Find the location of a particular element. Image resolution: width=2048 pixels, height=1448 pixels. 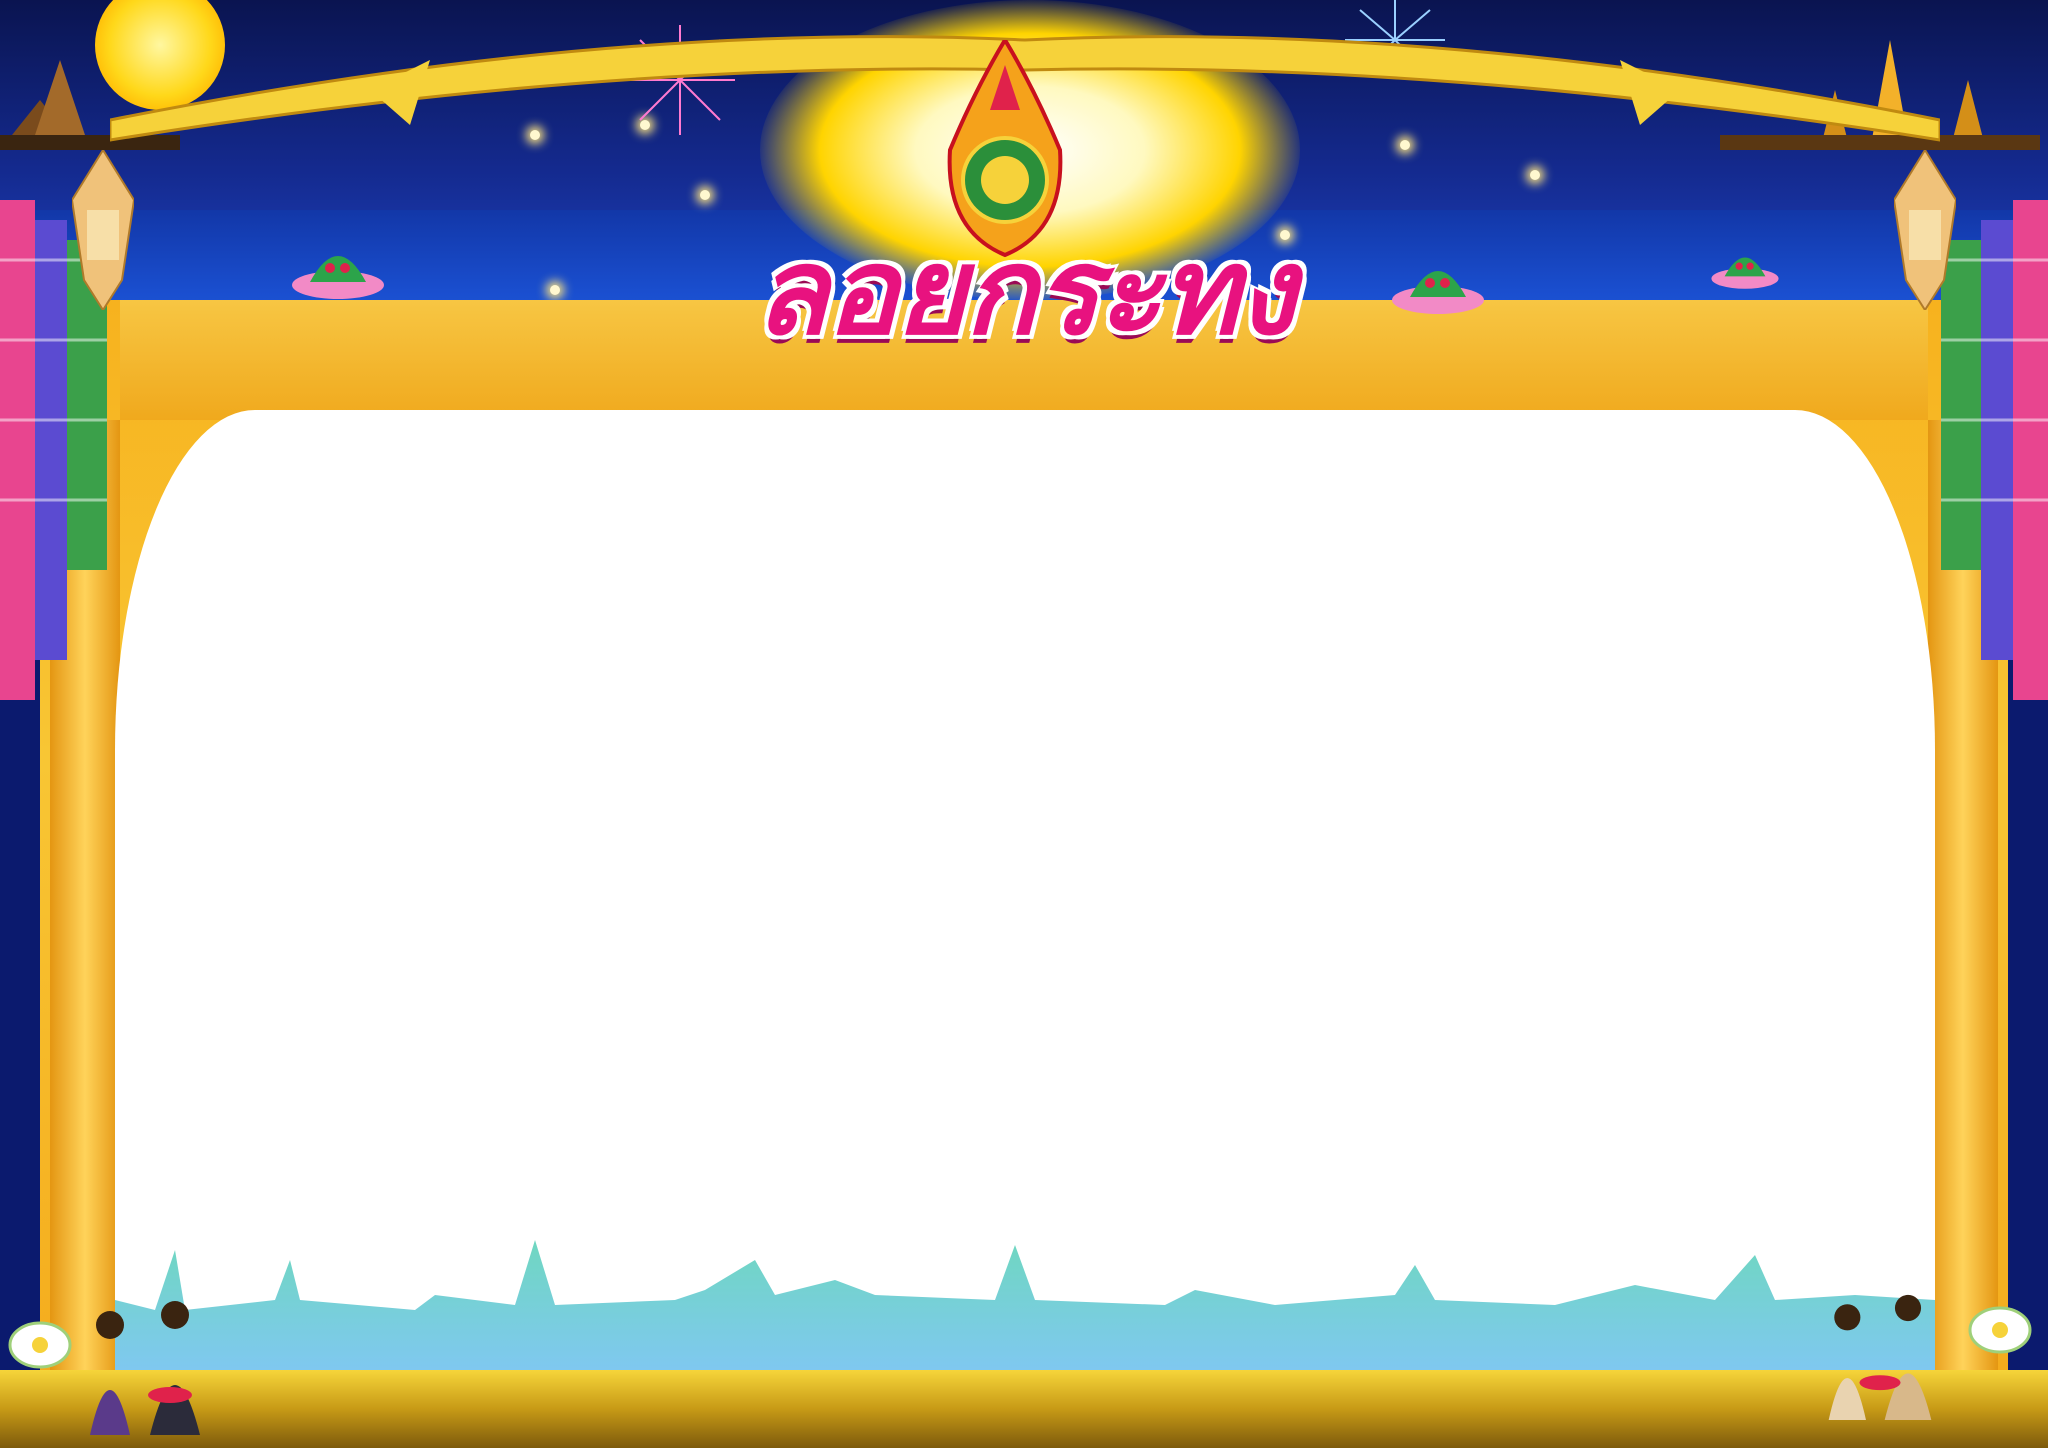

event-title: ลอยกระทง is located at coordinates (1024, 291).